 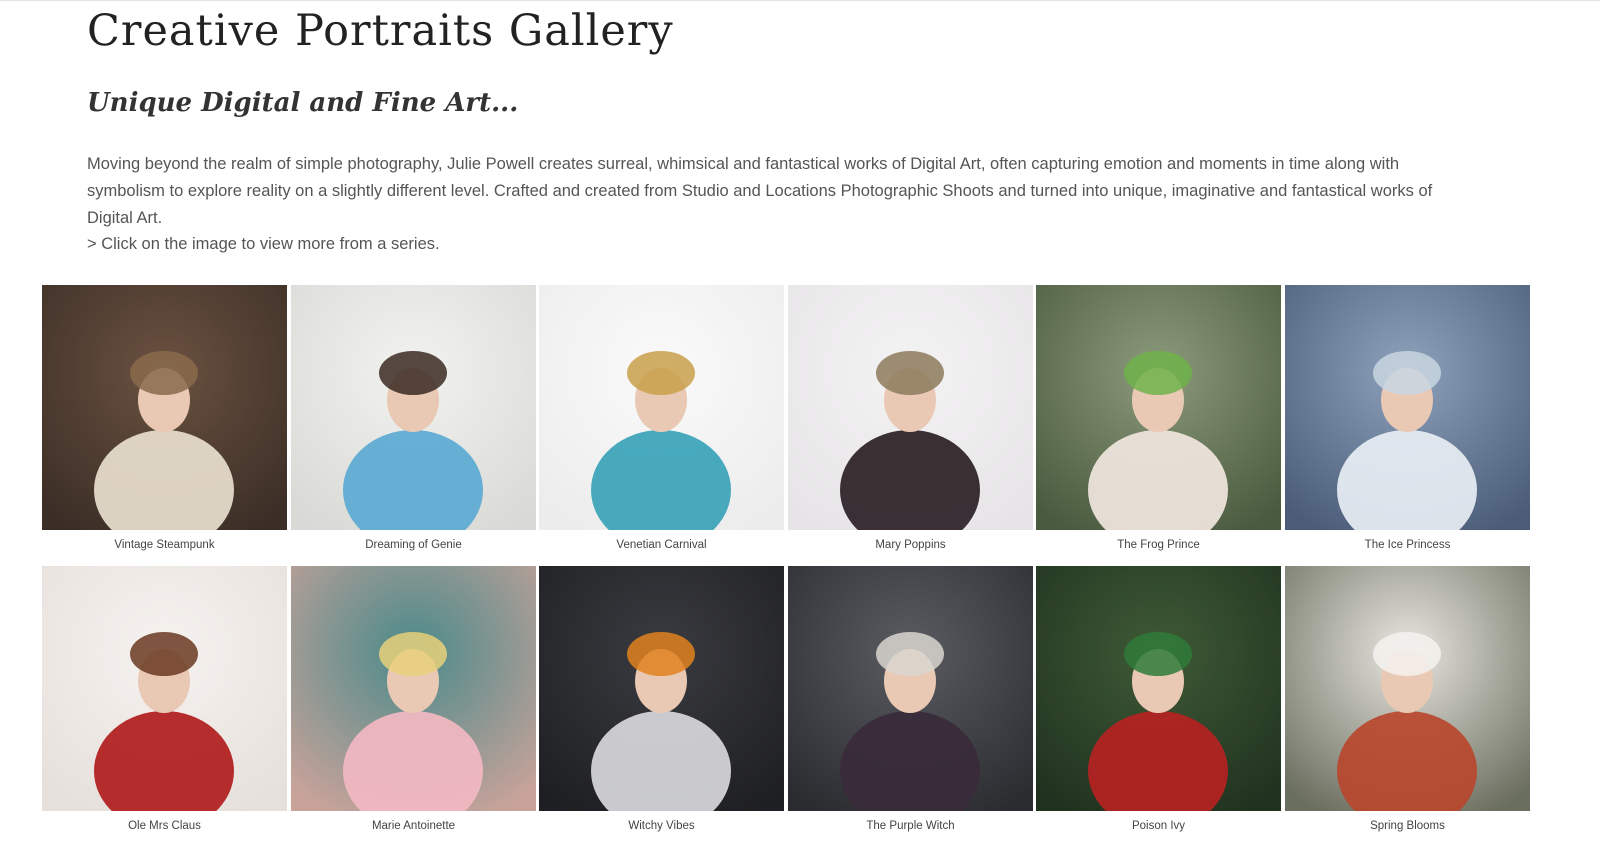 I want to click on gallery-tile: Venetian Carnival, so click(x=661, y=425).